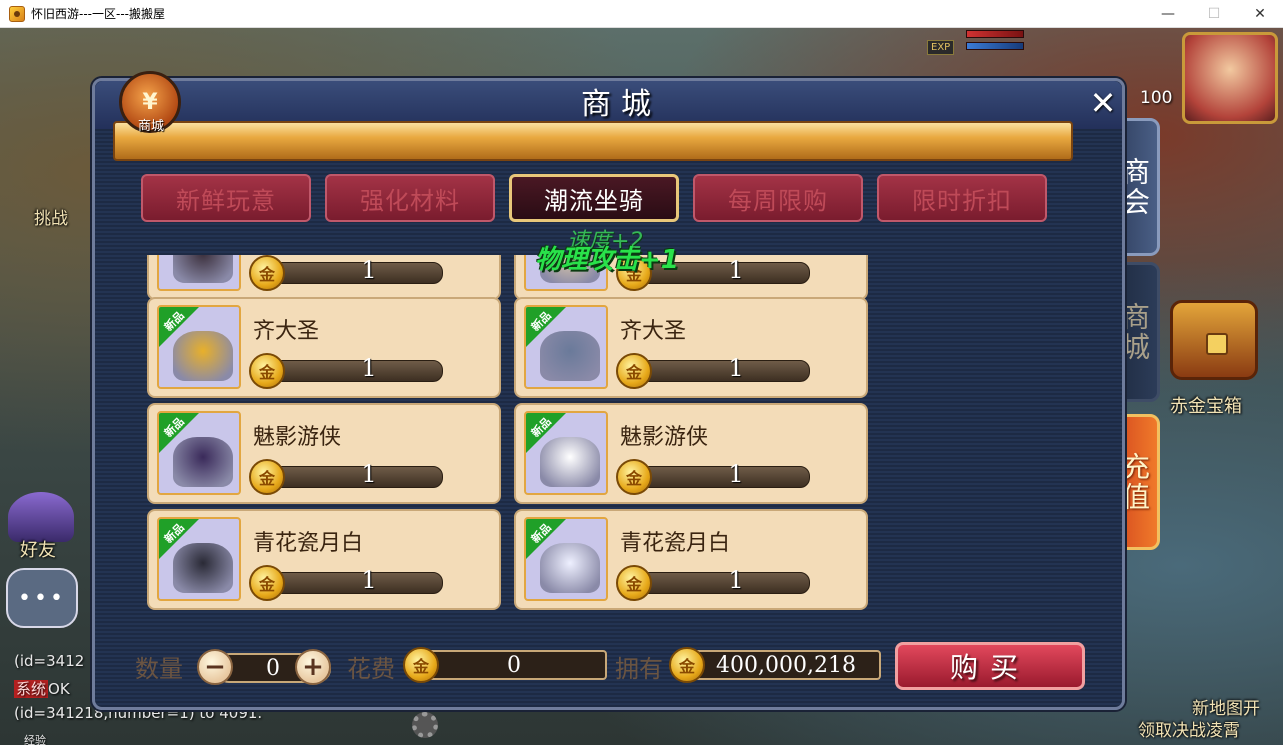  Describe the element at coordinates (990, 666) in the screenshot. I see `buy-button: 购买` at that location.